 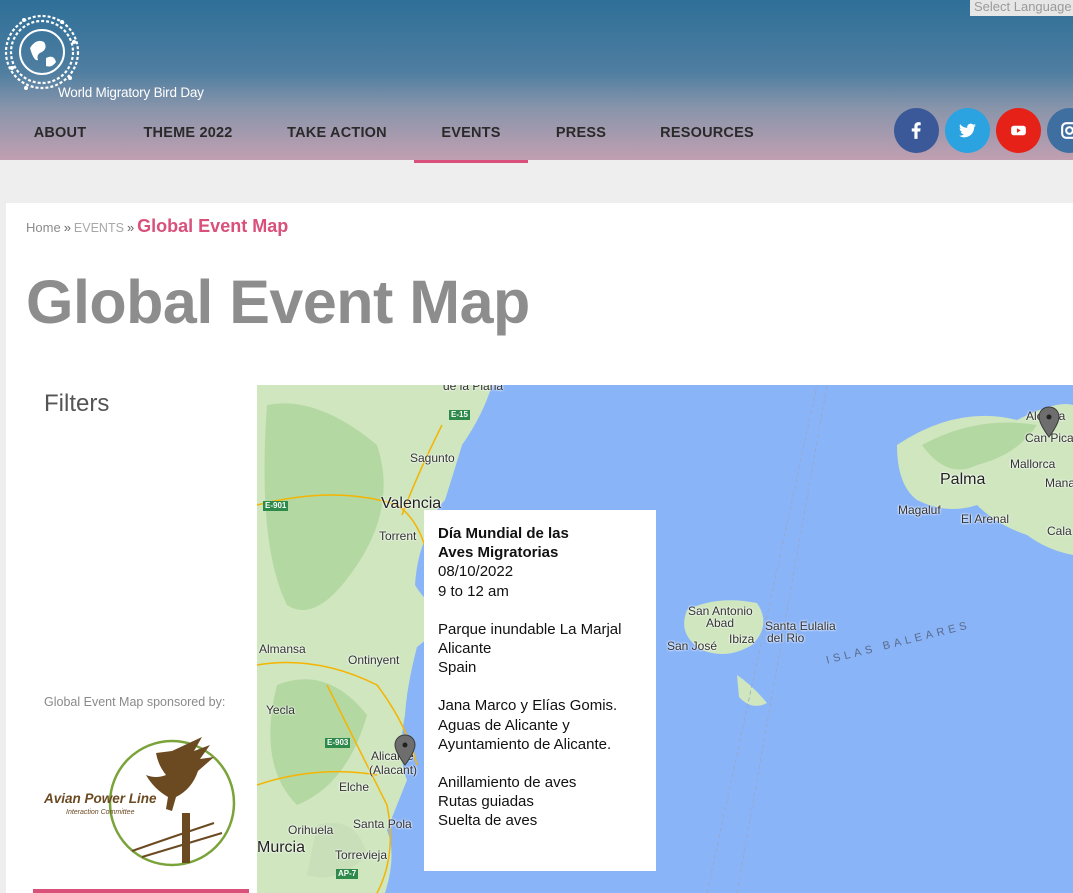 What do you see at coordinates (525, 744) in the screenshot?
I see `event-organizer: Ayuntamiento de Alicante.` at bounding box center [525, 744].